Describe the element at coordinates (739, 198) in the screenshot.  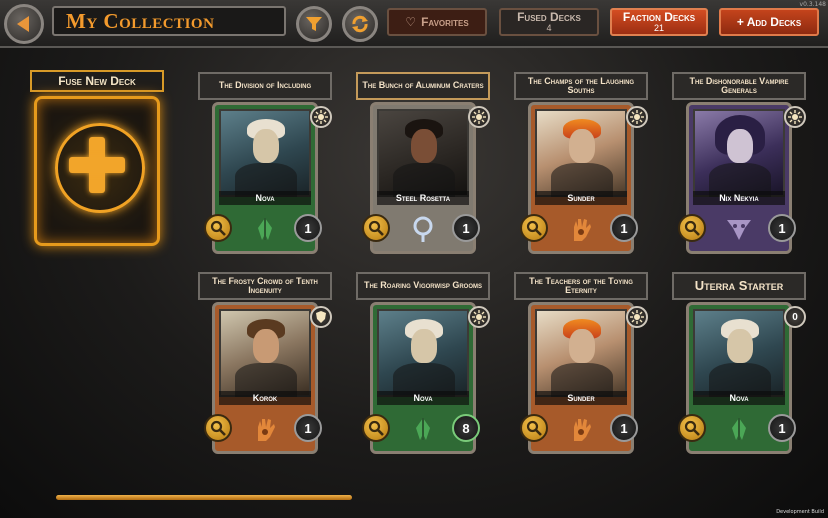
I see `character-name-text: Nix Nekyia` at that location.